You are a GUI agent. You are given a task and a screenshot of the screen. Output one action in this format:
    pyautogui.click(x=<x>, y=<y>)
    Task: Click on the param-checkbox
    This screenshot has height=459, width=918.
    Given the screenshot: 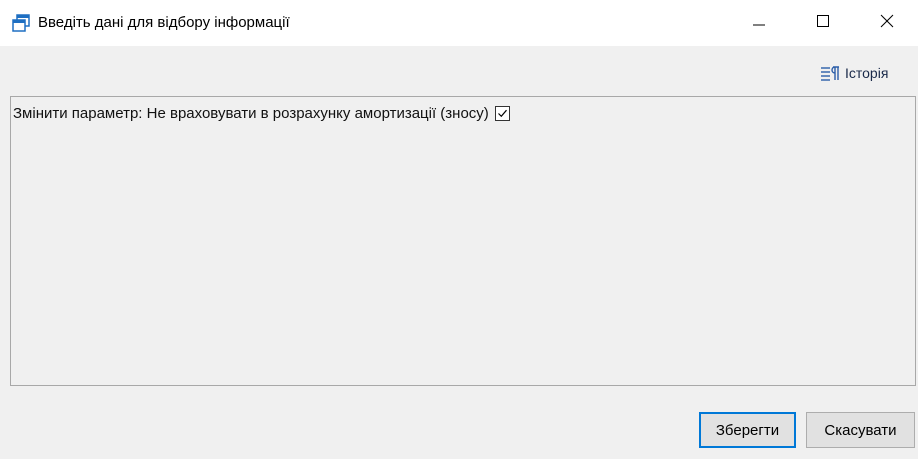 What is the action you would take?
    pyautogui.click(x=502, y=113)
    